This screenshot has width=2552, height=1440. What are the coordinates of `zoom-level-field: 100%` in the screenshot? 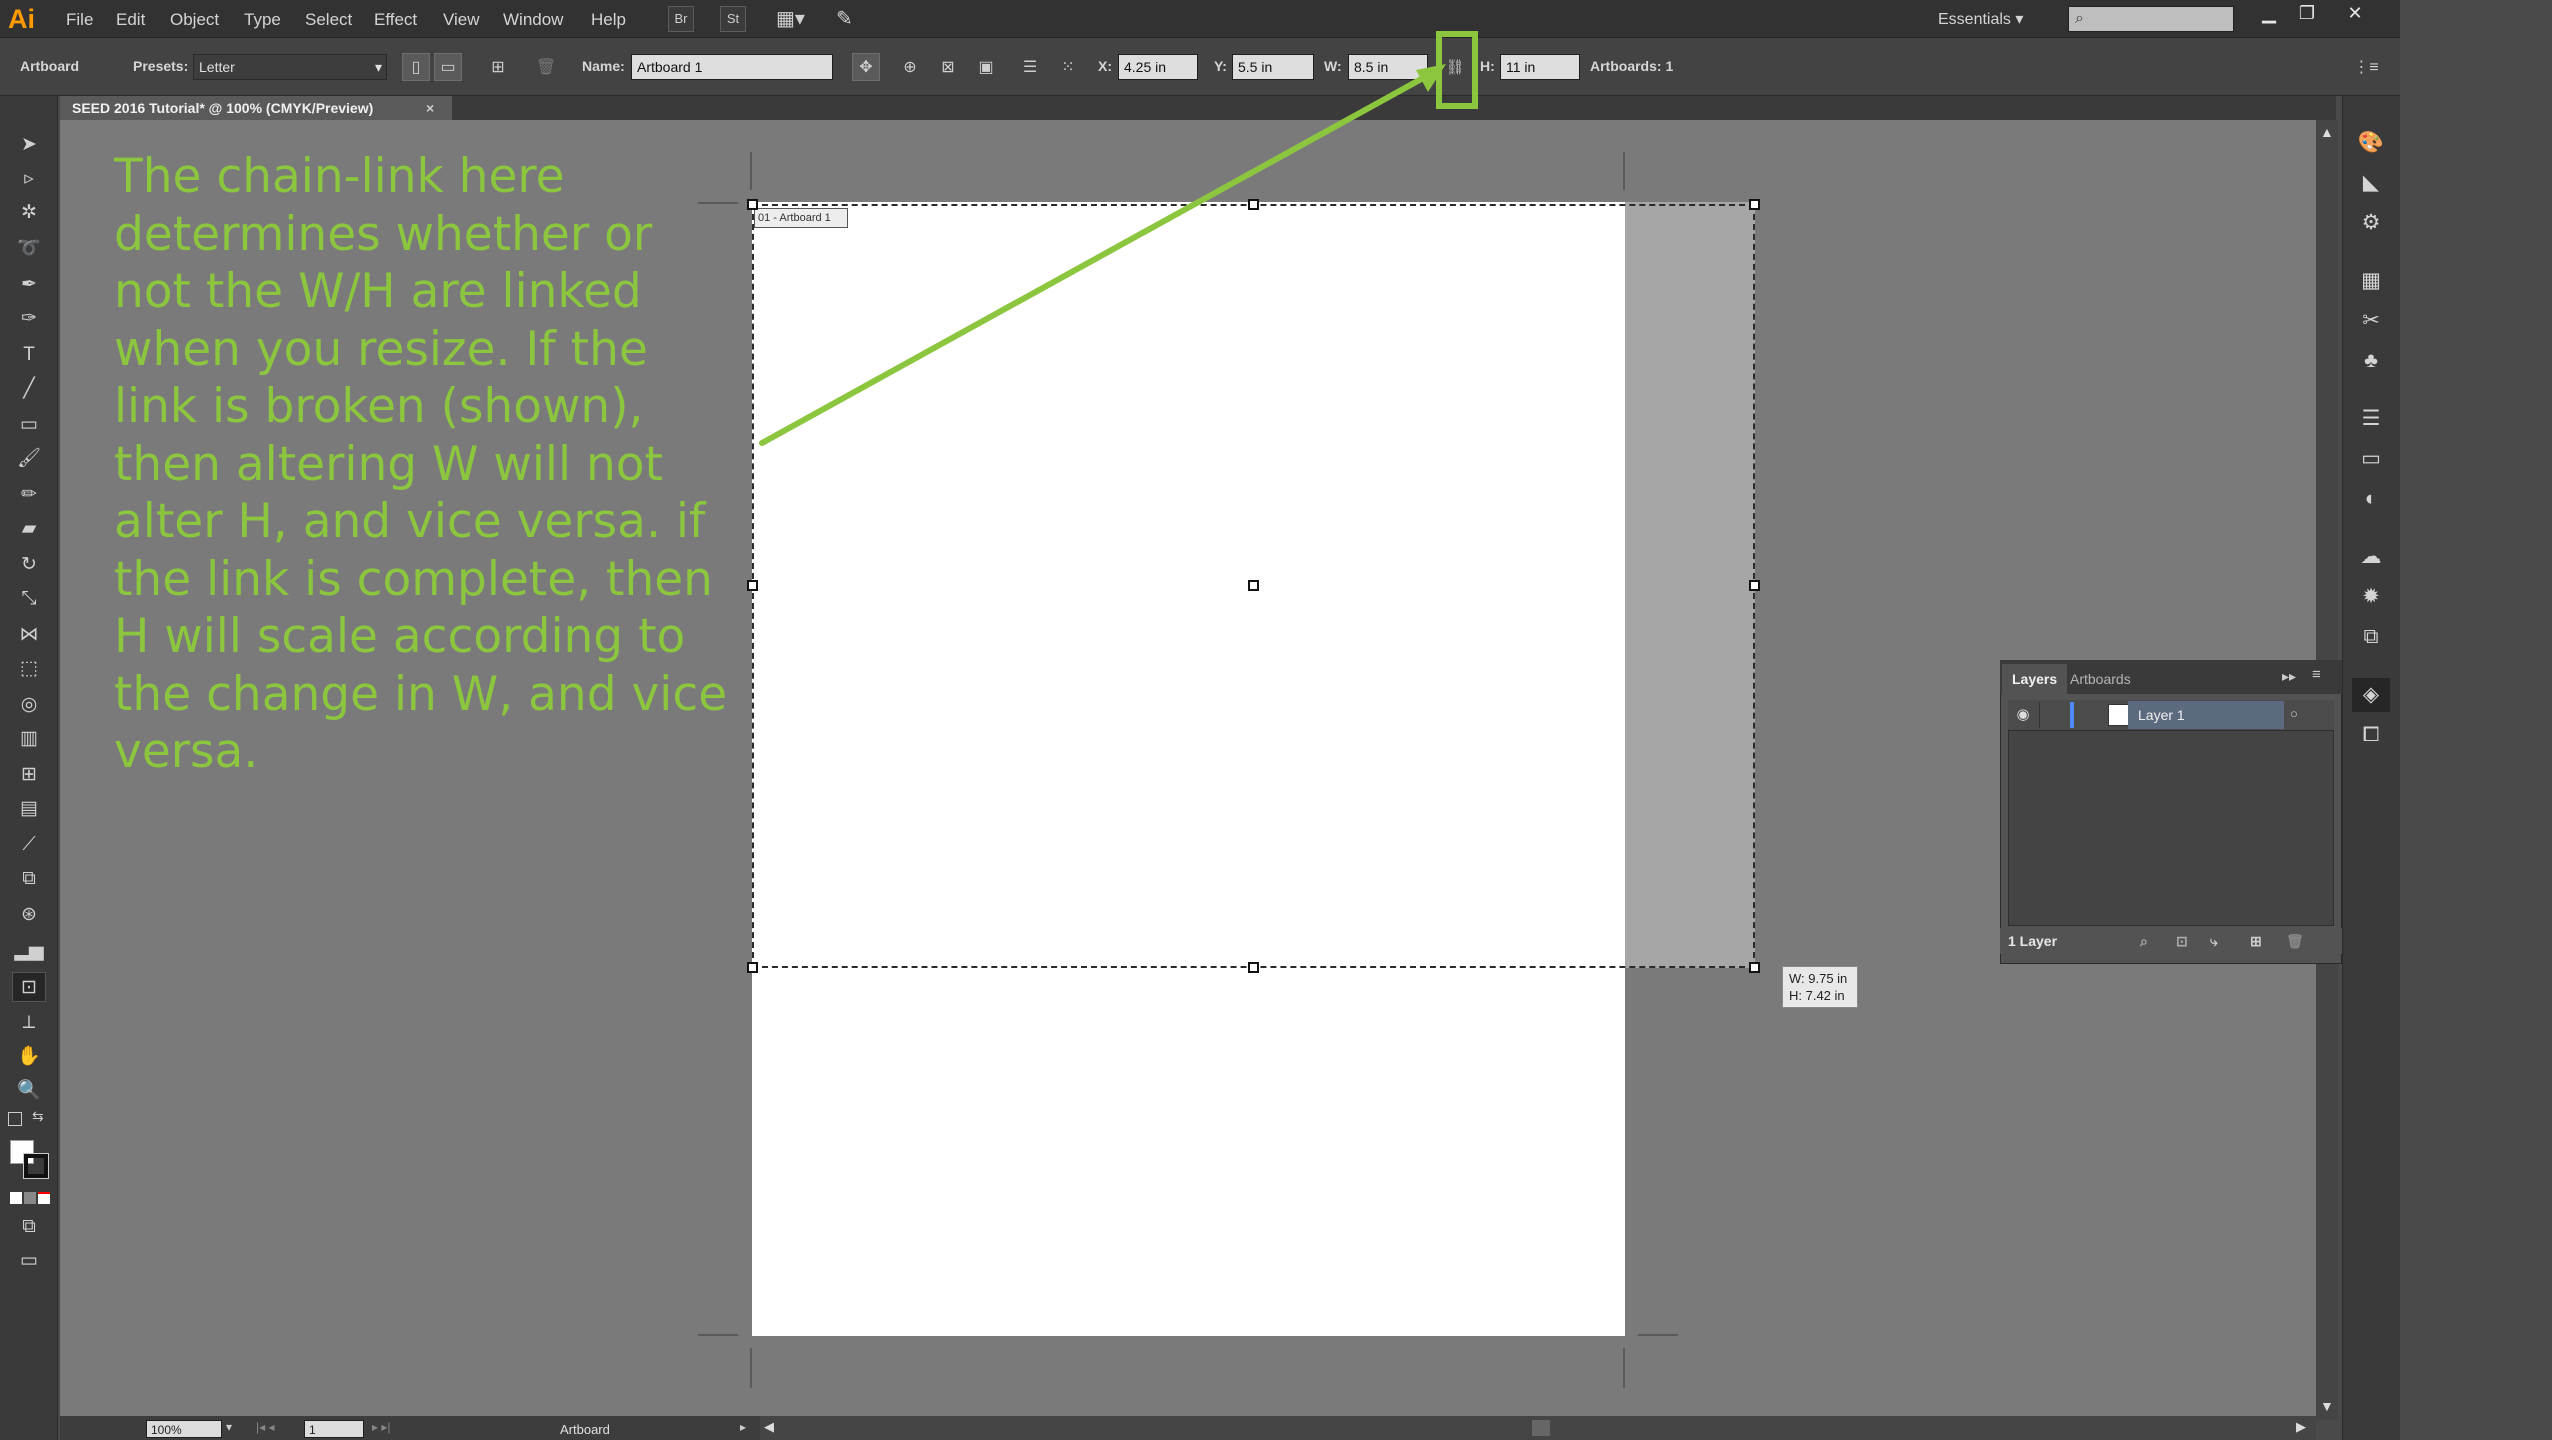 It's located at (184, 1429).